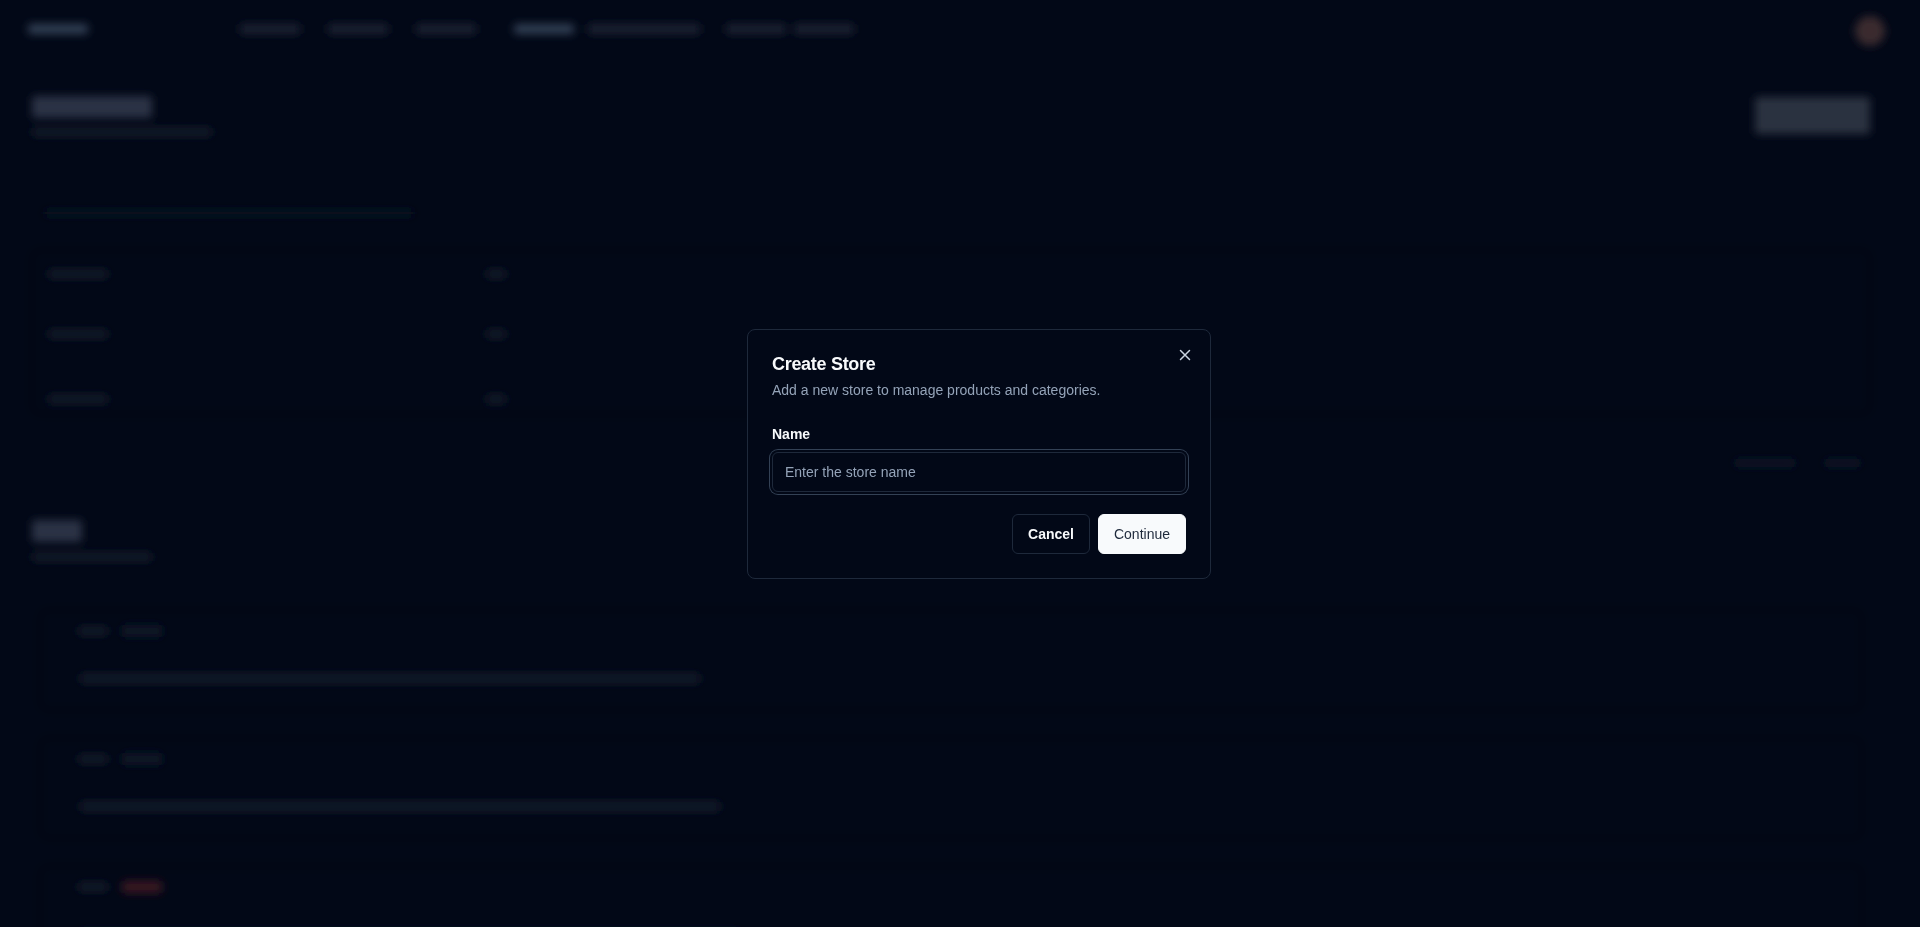 This screenshot has width=1920, height=927. I want to click on dialog-description: Add a new store to manage products and categories., so click(936, 390).